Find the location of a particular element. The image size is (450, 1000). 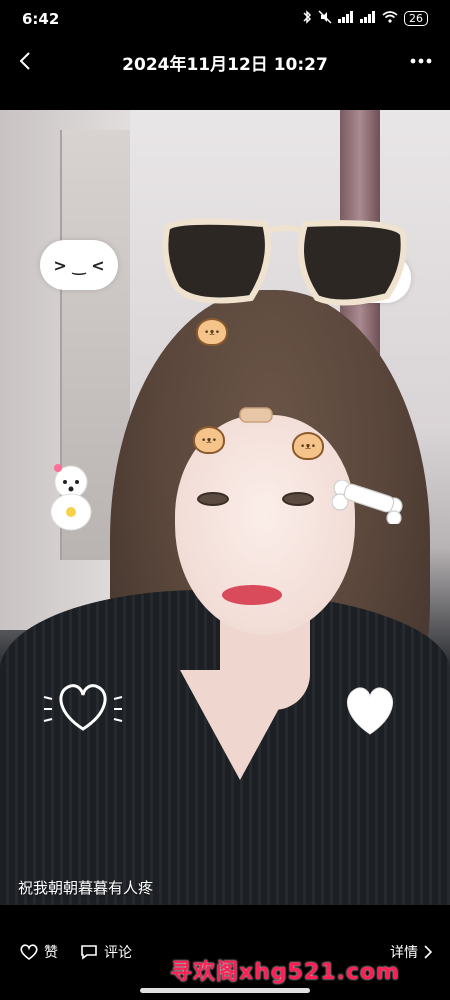

like-button: 赞 is located at coordinates (39, 952).